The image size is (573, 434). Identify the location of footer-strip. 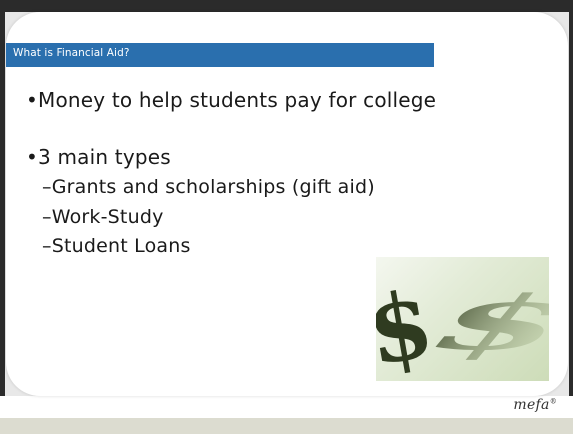
(286, 407).